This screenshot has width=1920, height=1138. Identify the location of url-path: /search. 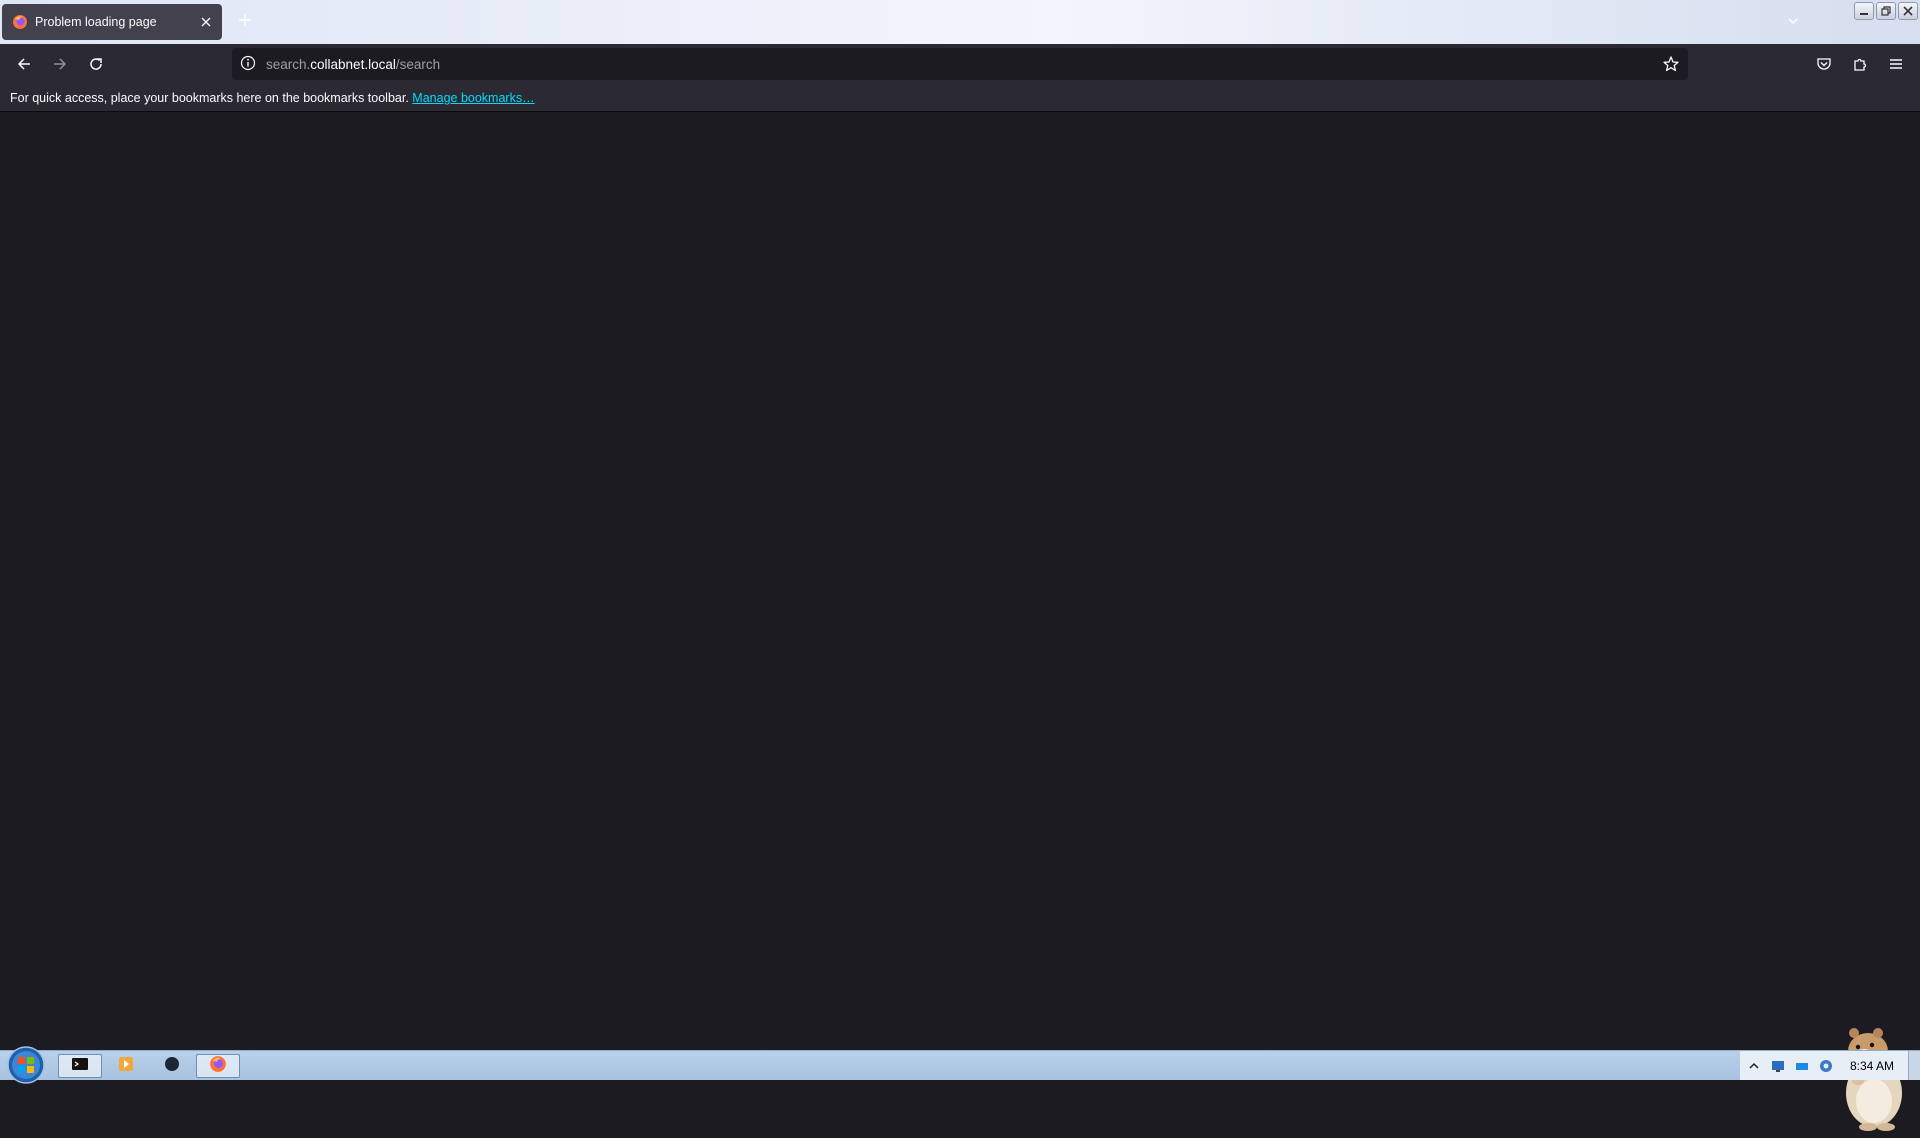
(418, 64).